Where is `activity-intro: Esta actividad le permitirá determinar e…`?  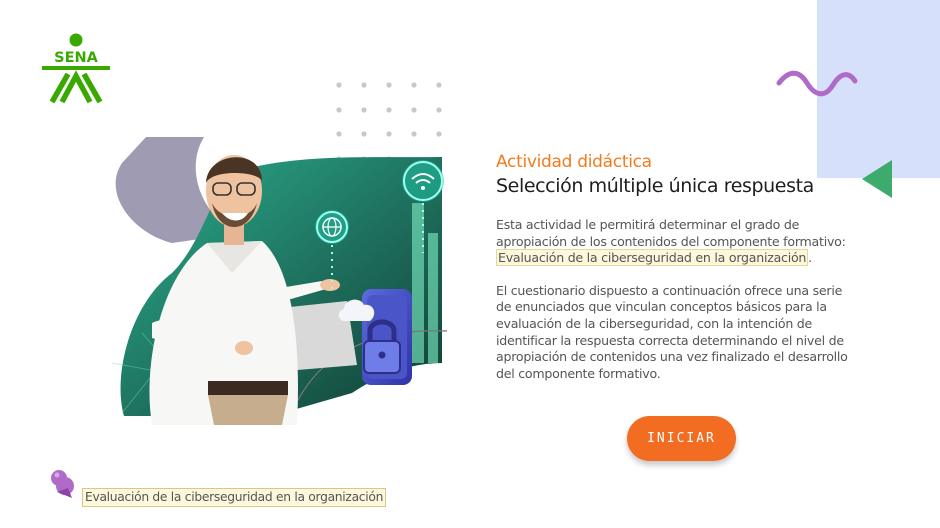
activity-intro: Esta actividad le permitirá determinar e… is located at coordinates (677, 242).